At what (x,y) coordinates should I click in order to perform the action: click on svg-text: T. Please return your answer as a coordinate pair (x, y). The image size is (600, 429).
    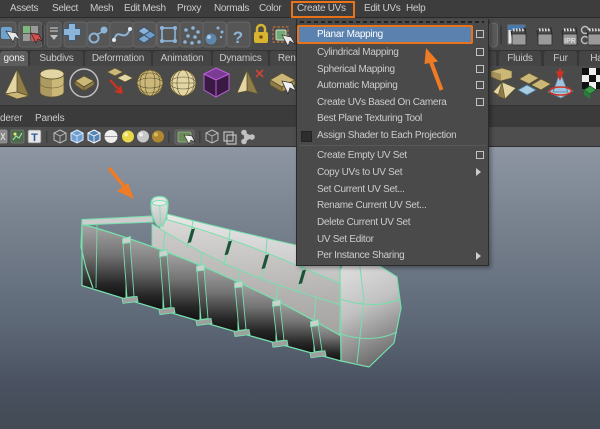
    Looking at the image, I should click on (34, 138).